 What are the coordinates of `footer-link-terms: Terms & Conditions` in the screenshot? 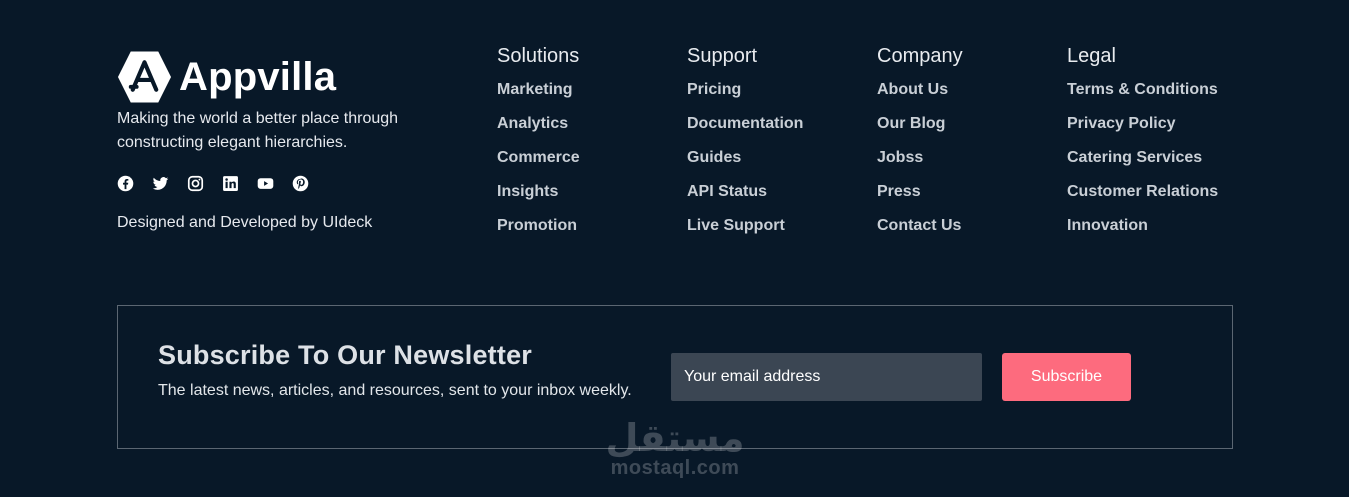 It's located at (1142, 90).